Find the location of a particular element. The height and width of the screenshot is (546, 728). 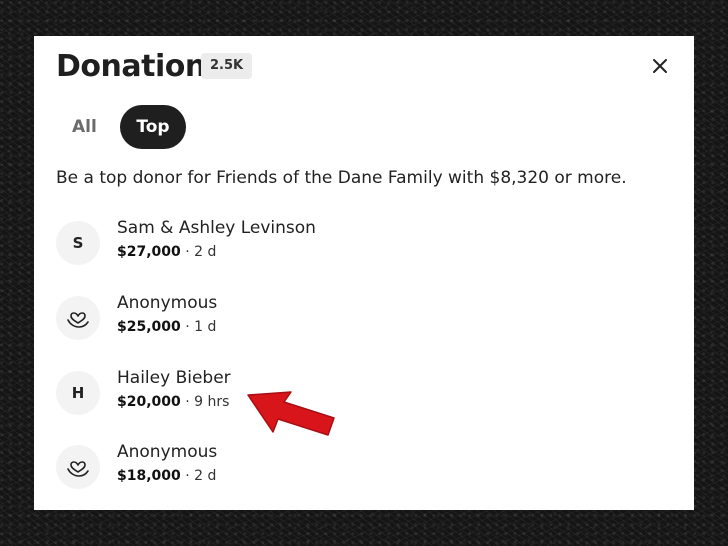

donor-amount: $20,000 is located at coordinates (149, 402).